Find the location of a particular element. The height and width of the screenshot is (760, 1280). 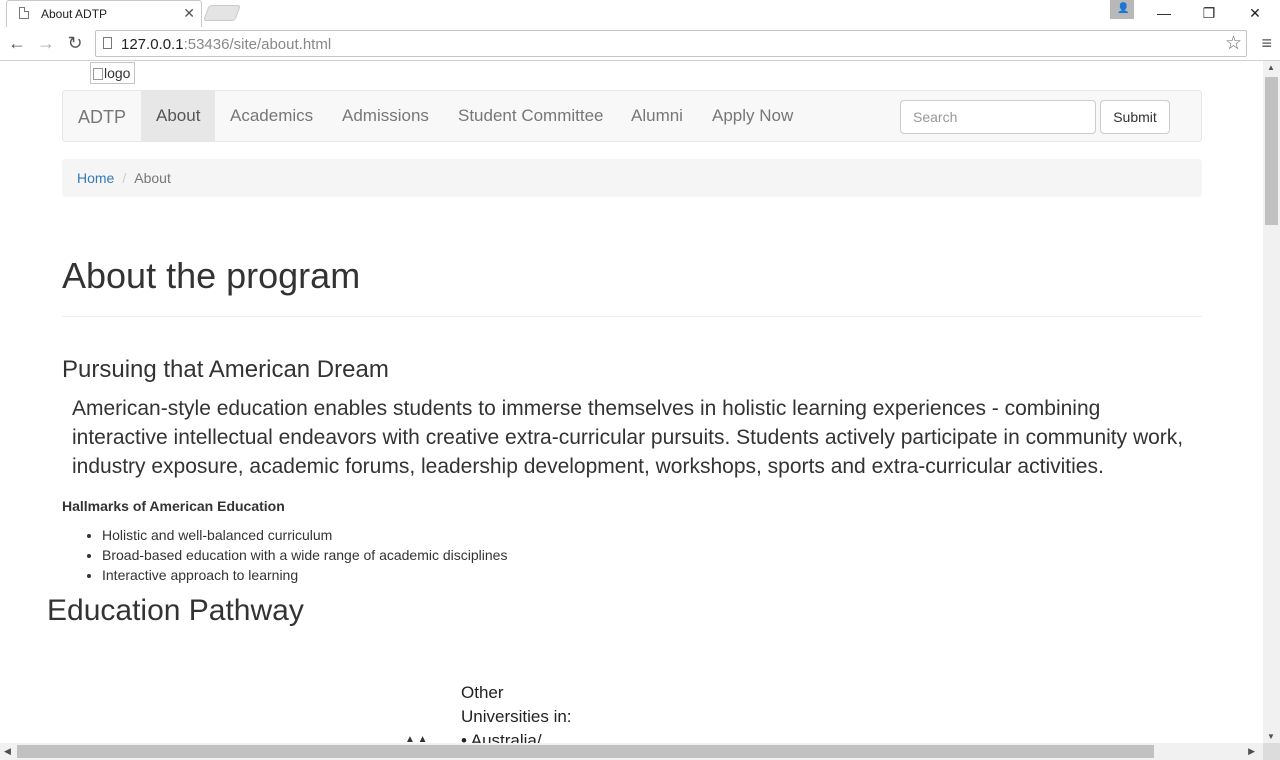

search-input is located at coordinates (998, 117).